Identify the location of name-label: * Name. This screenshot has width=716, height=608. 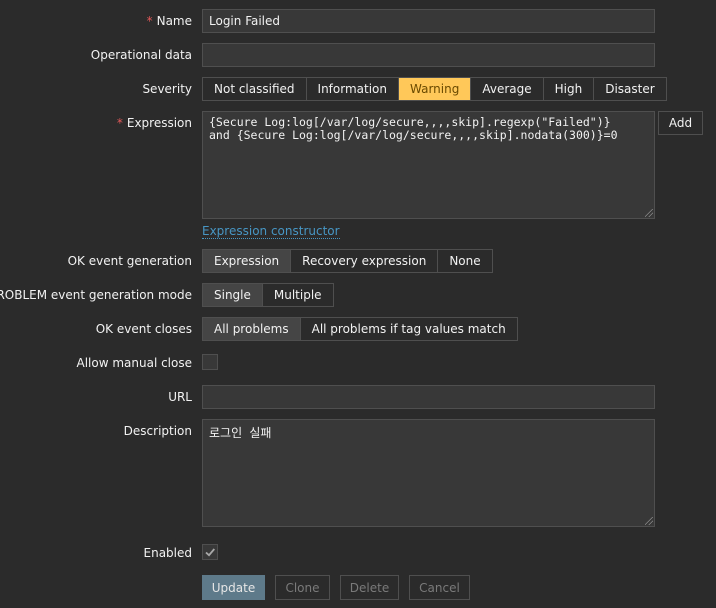
(169, 21).